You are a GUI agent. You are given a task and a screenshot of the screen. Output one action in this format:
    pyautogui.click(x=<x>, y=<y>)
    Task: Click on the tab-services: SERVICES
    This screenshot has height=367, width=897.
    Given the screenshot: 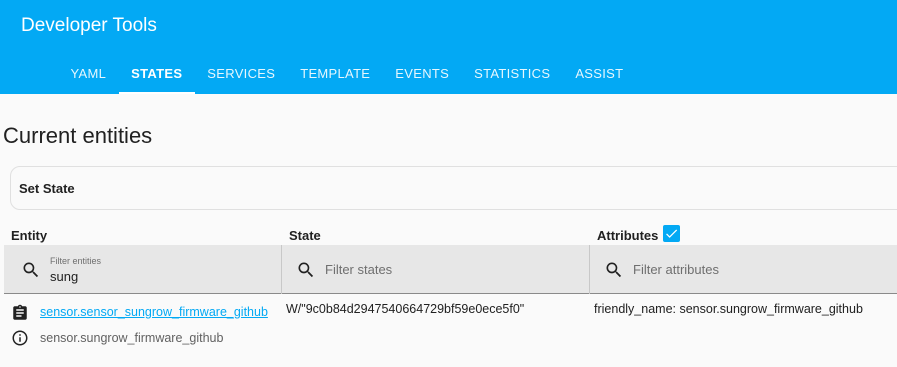 What is the action you would take?
    pyautogui.click(x=241, y=73)
    